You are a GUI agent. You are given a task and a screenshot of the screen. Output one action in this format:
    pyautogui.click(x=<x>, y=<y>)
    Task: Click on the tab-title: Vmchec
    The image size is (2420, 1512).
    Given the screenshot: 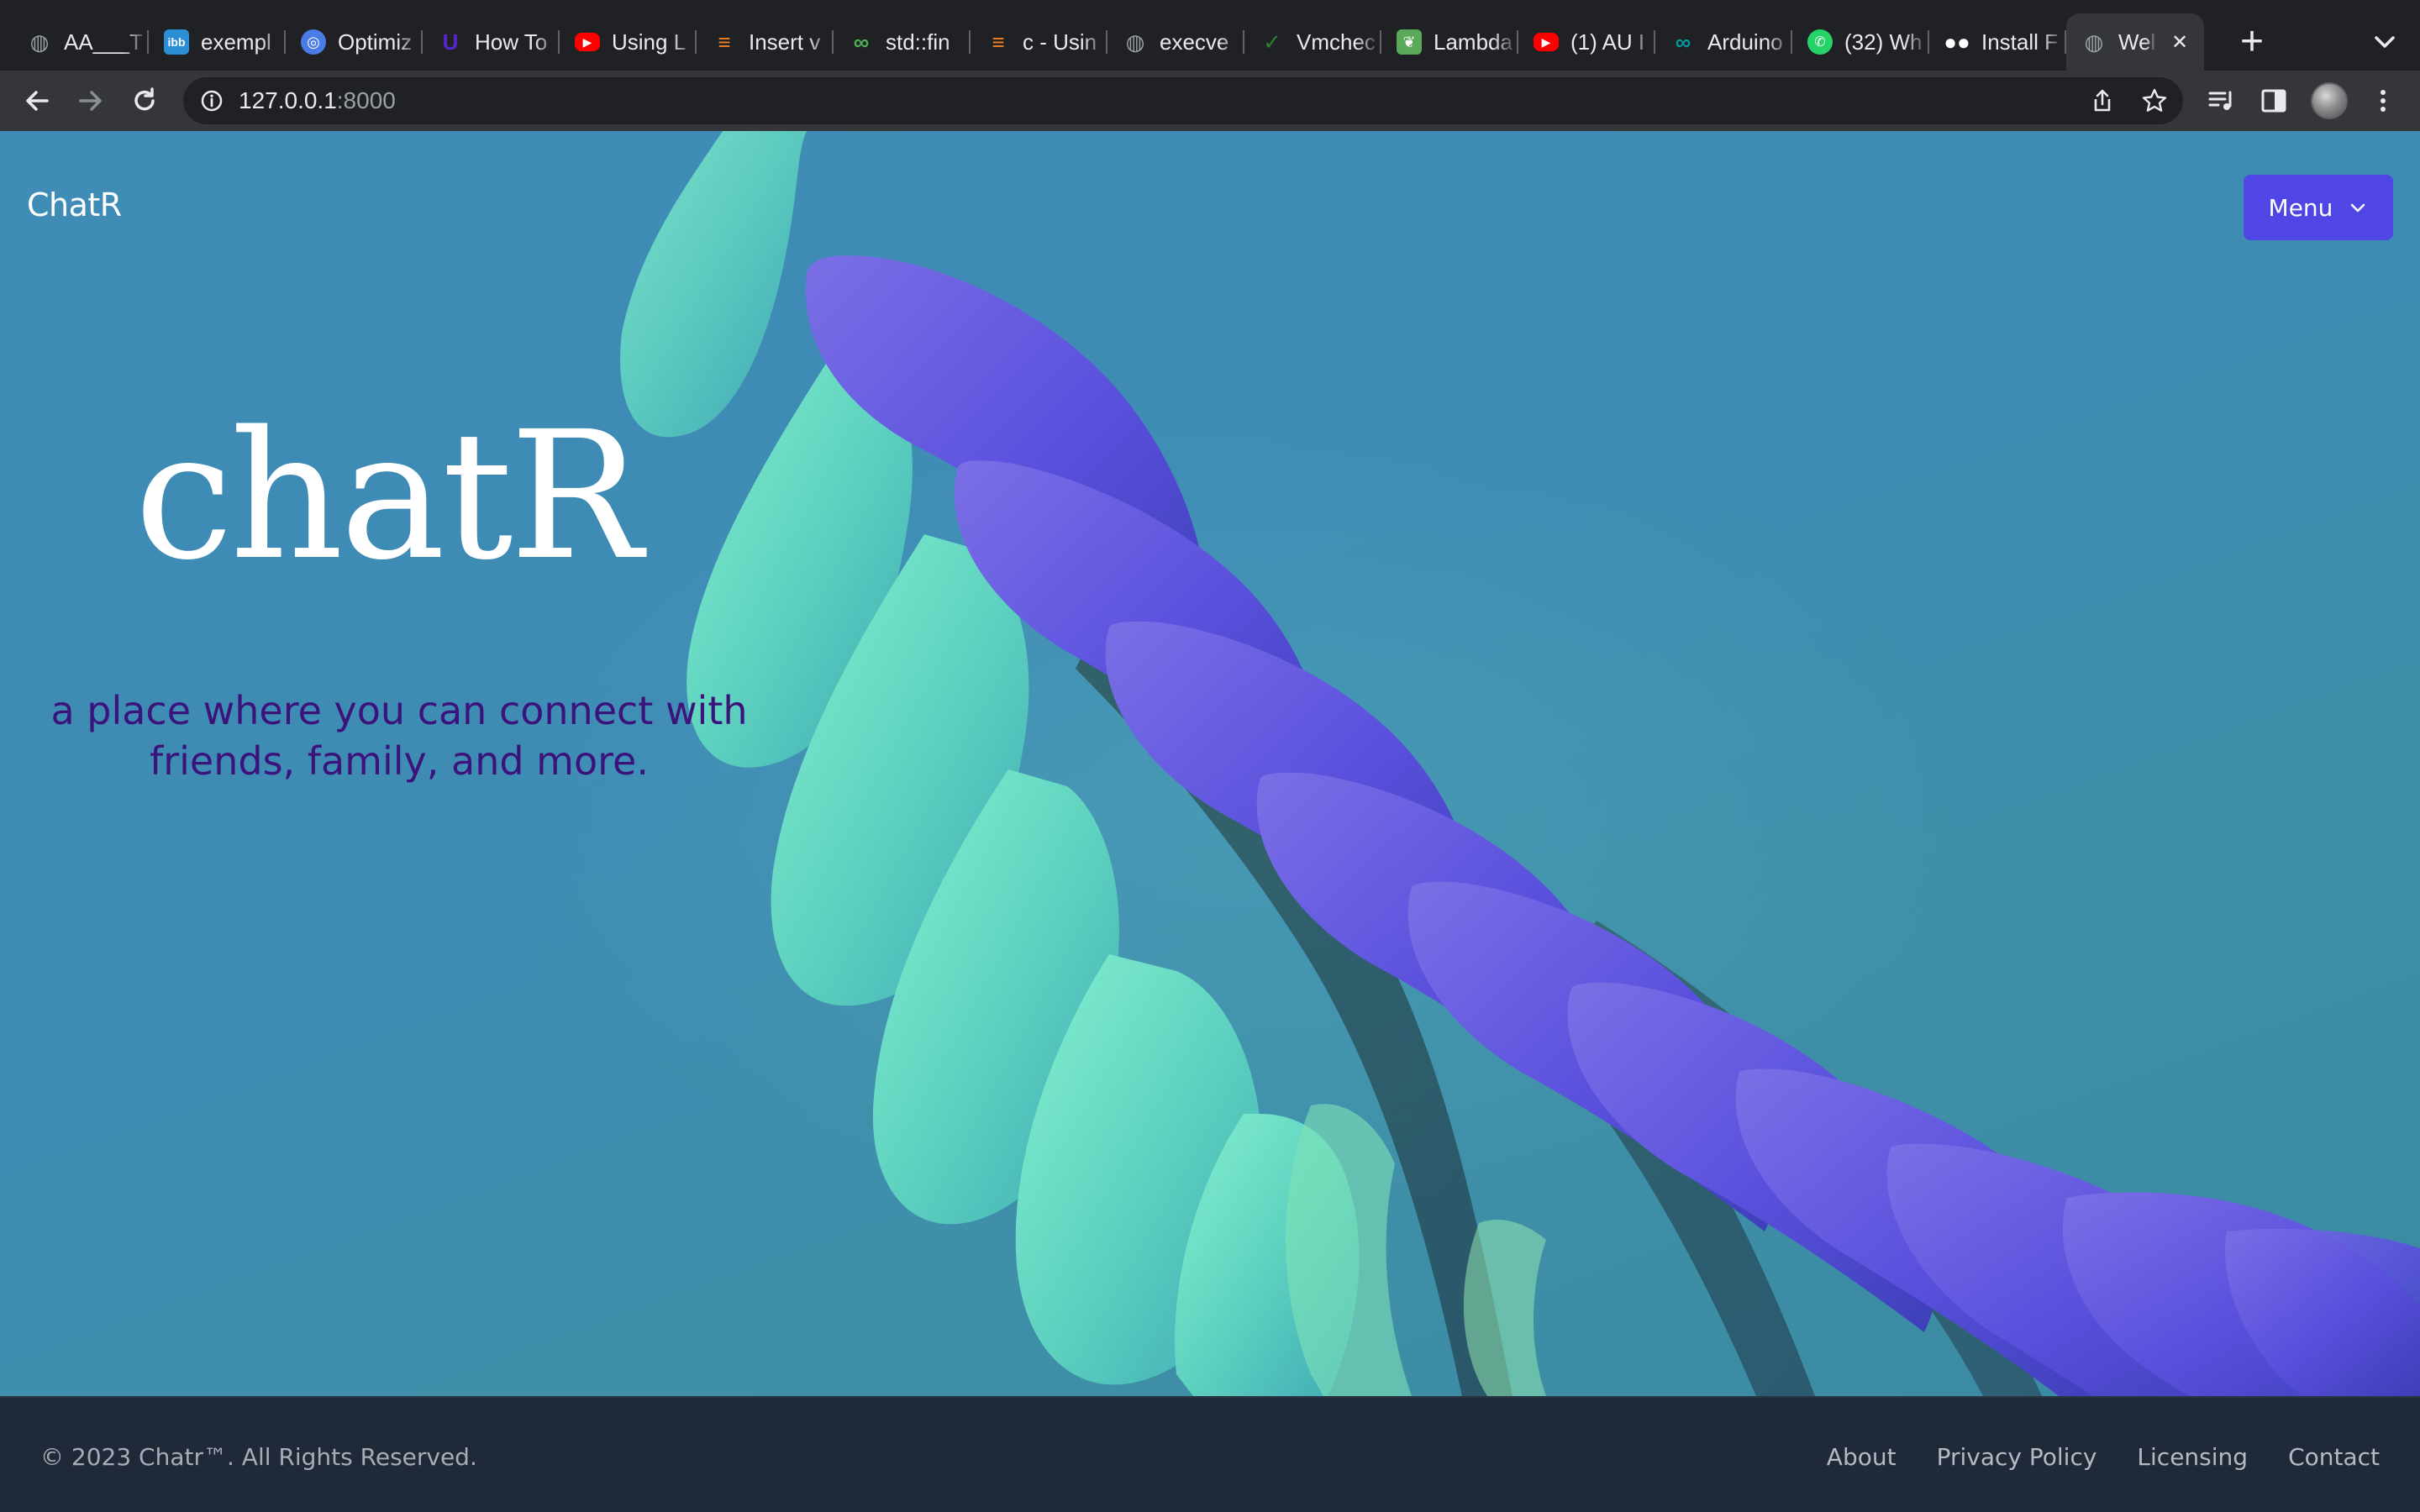 What is the action you would take?
    pyautogui.click(x=1336, y=42)
    